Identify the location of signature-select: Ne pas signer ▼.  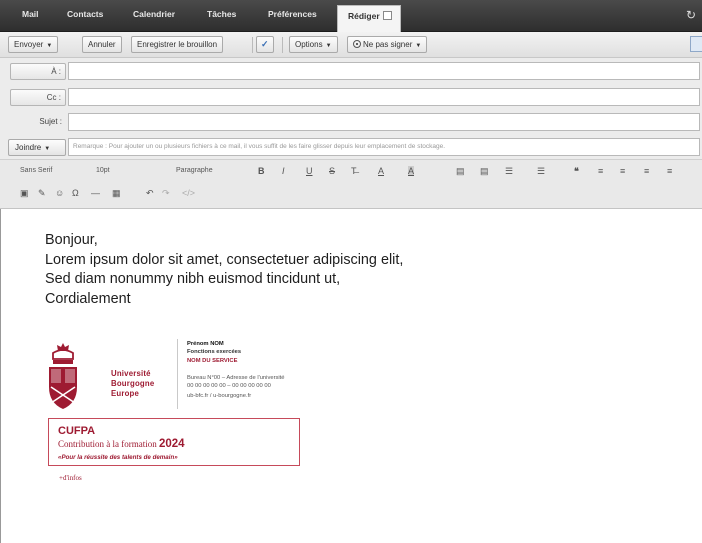
(387, 44).